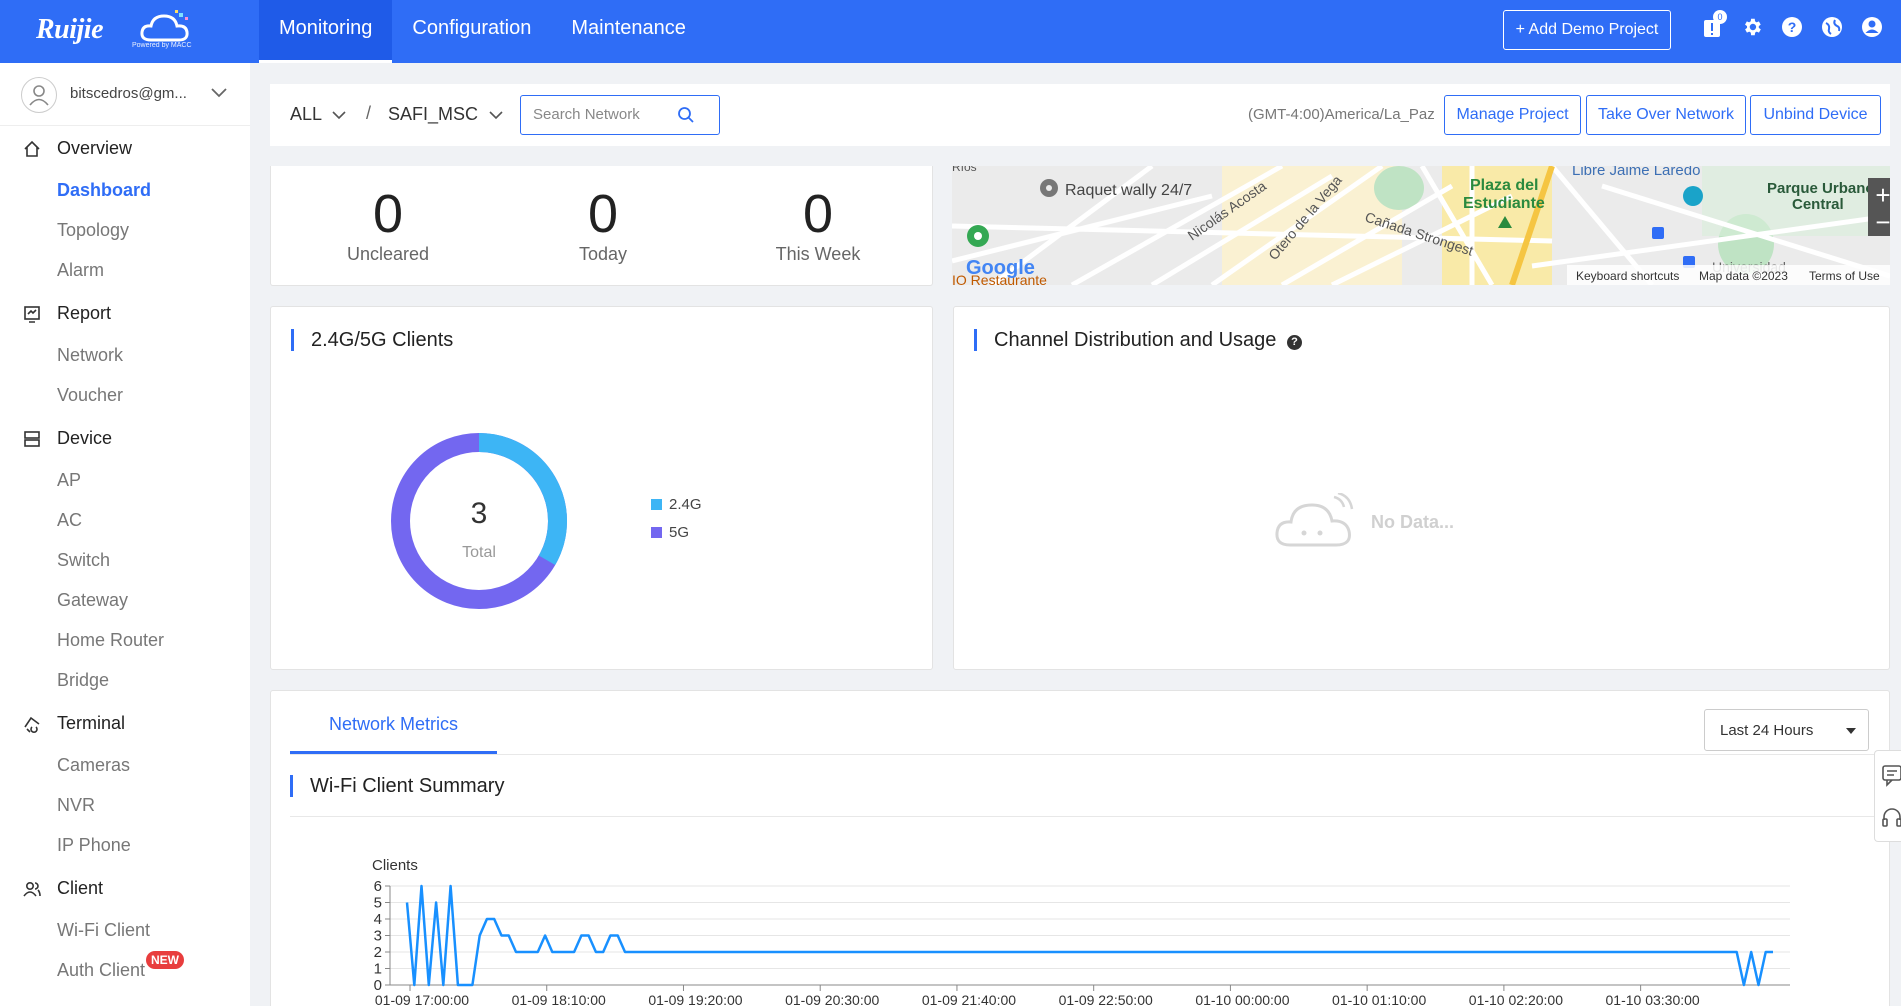 This screenshot has width=1901, height=1006. Describe the element at coordinates (676, 504) in the screenshot. I see `legend-2-4g: 2.4G` at that location.